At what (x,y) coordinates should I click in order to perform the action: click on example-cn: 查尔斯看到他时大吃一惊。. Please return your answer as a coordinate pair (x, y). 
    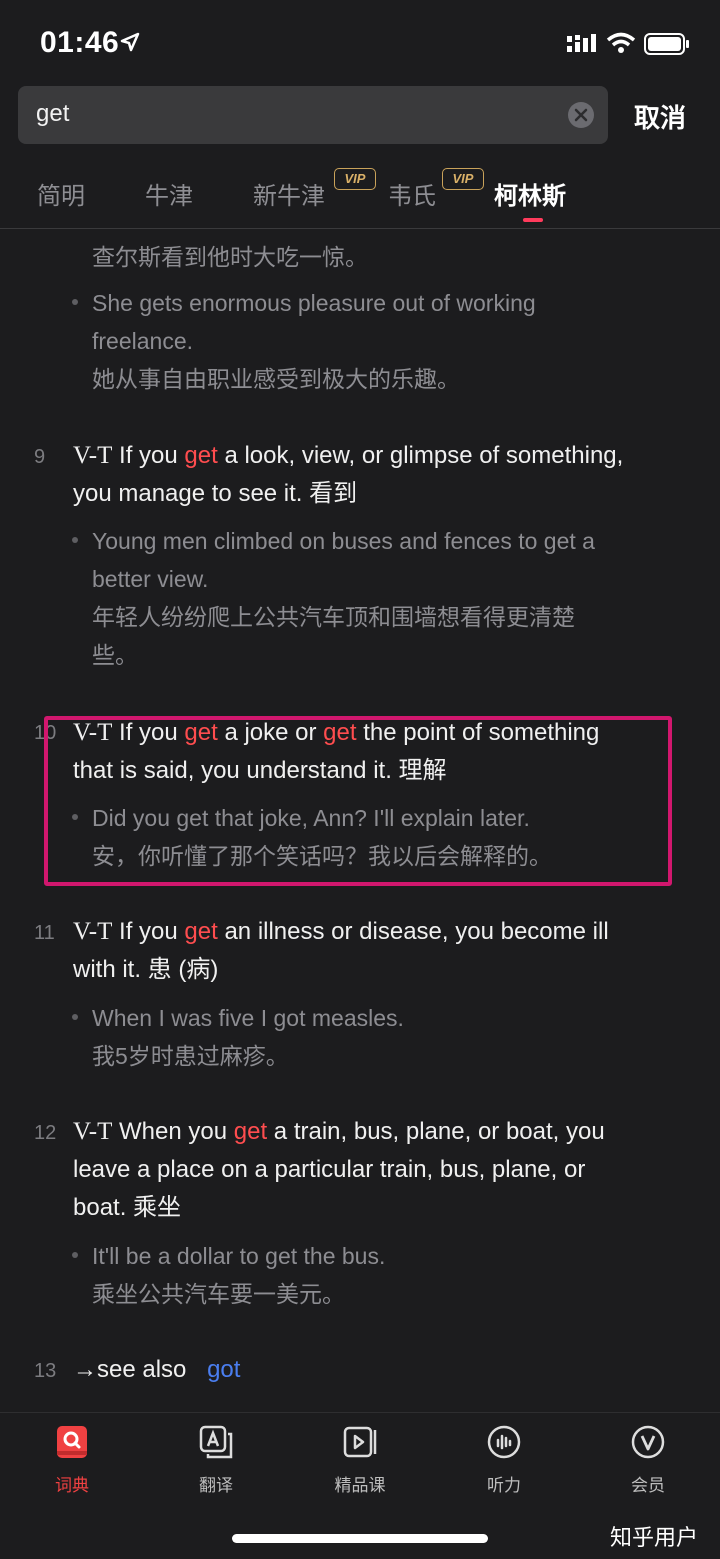
    Looking at the image, I should click on (230, 257).